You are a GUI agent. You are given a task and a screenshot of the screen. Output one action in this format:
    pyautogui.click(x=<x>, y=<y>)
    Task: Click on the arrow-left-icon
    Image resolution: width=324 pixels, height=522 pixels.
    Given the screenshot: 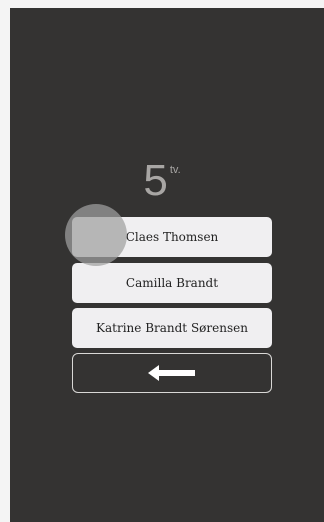 What is the action you would take?
    pyautogui.click(x=171, y=373)
    